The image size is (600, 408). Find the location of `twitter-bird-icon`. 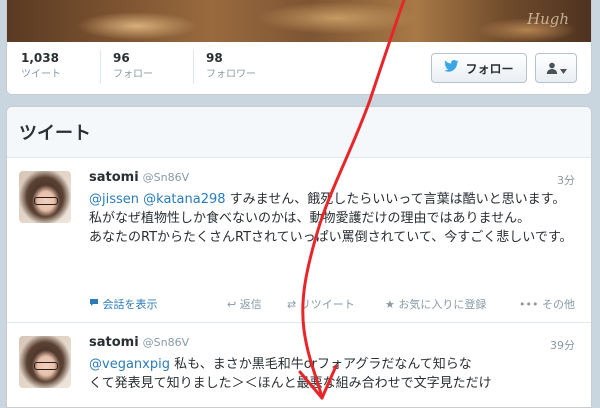

twitter-bird-icon is located at coordinates (452, 68).